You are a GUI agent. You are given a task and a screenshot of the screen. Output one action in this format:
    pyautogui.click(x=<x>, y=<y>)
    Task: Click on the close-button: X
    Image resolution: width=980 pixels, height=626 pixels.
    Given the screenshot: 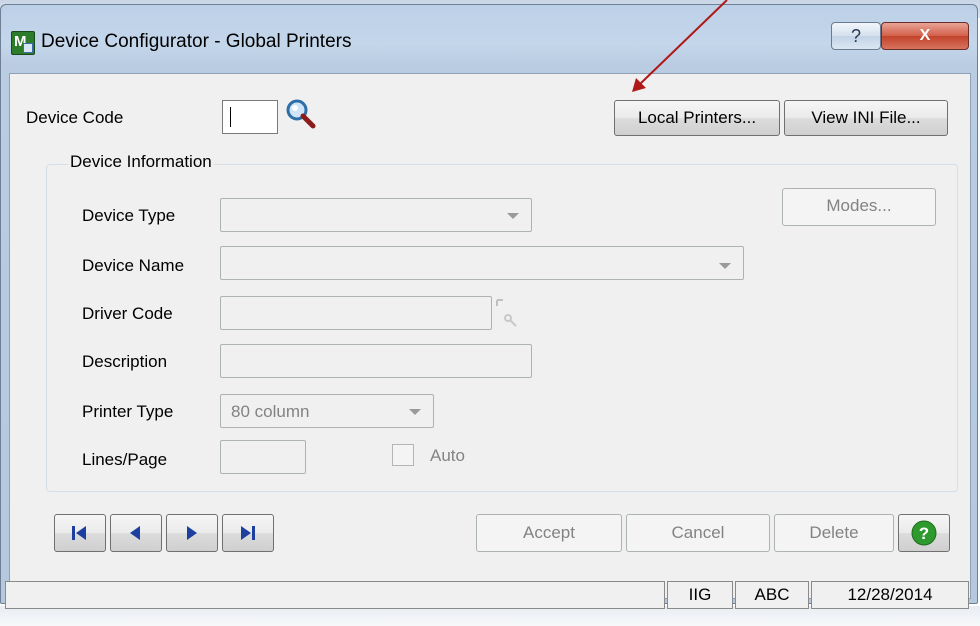 What is the action you would take?
    pyautogui.click(x=925, y=36)
    